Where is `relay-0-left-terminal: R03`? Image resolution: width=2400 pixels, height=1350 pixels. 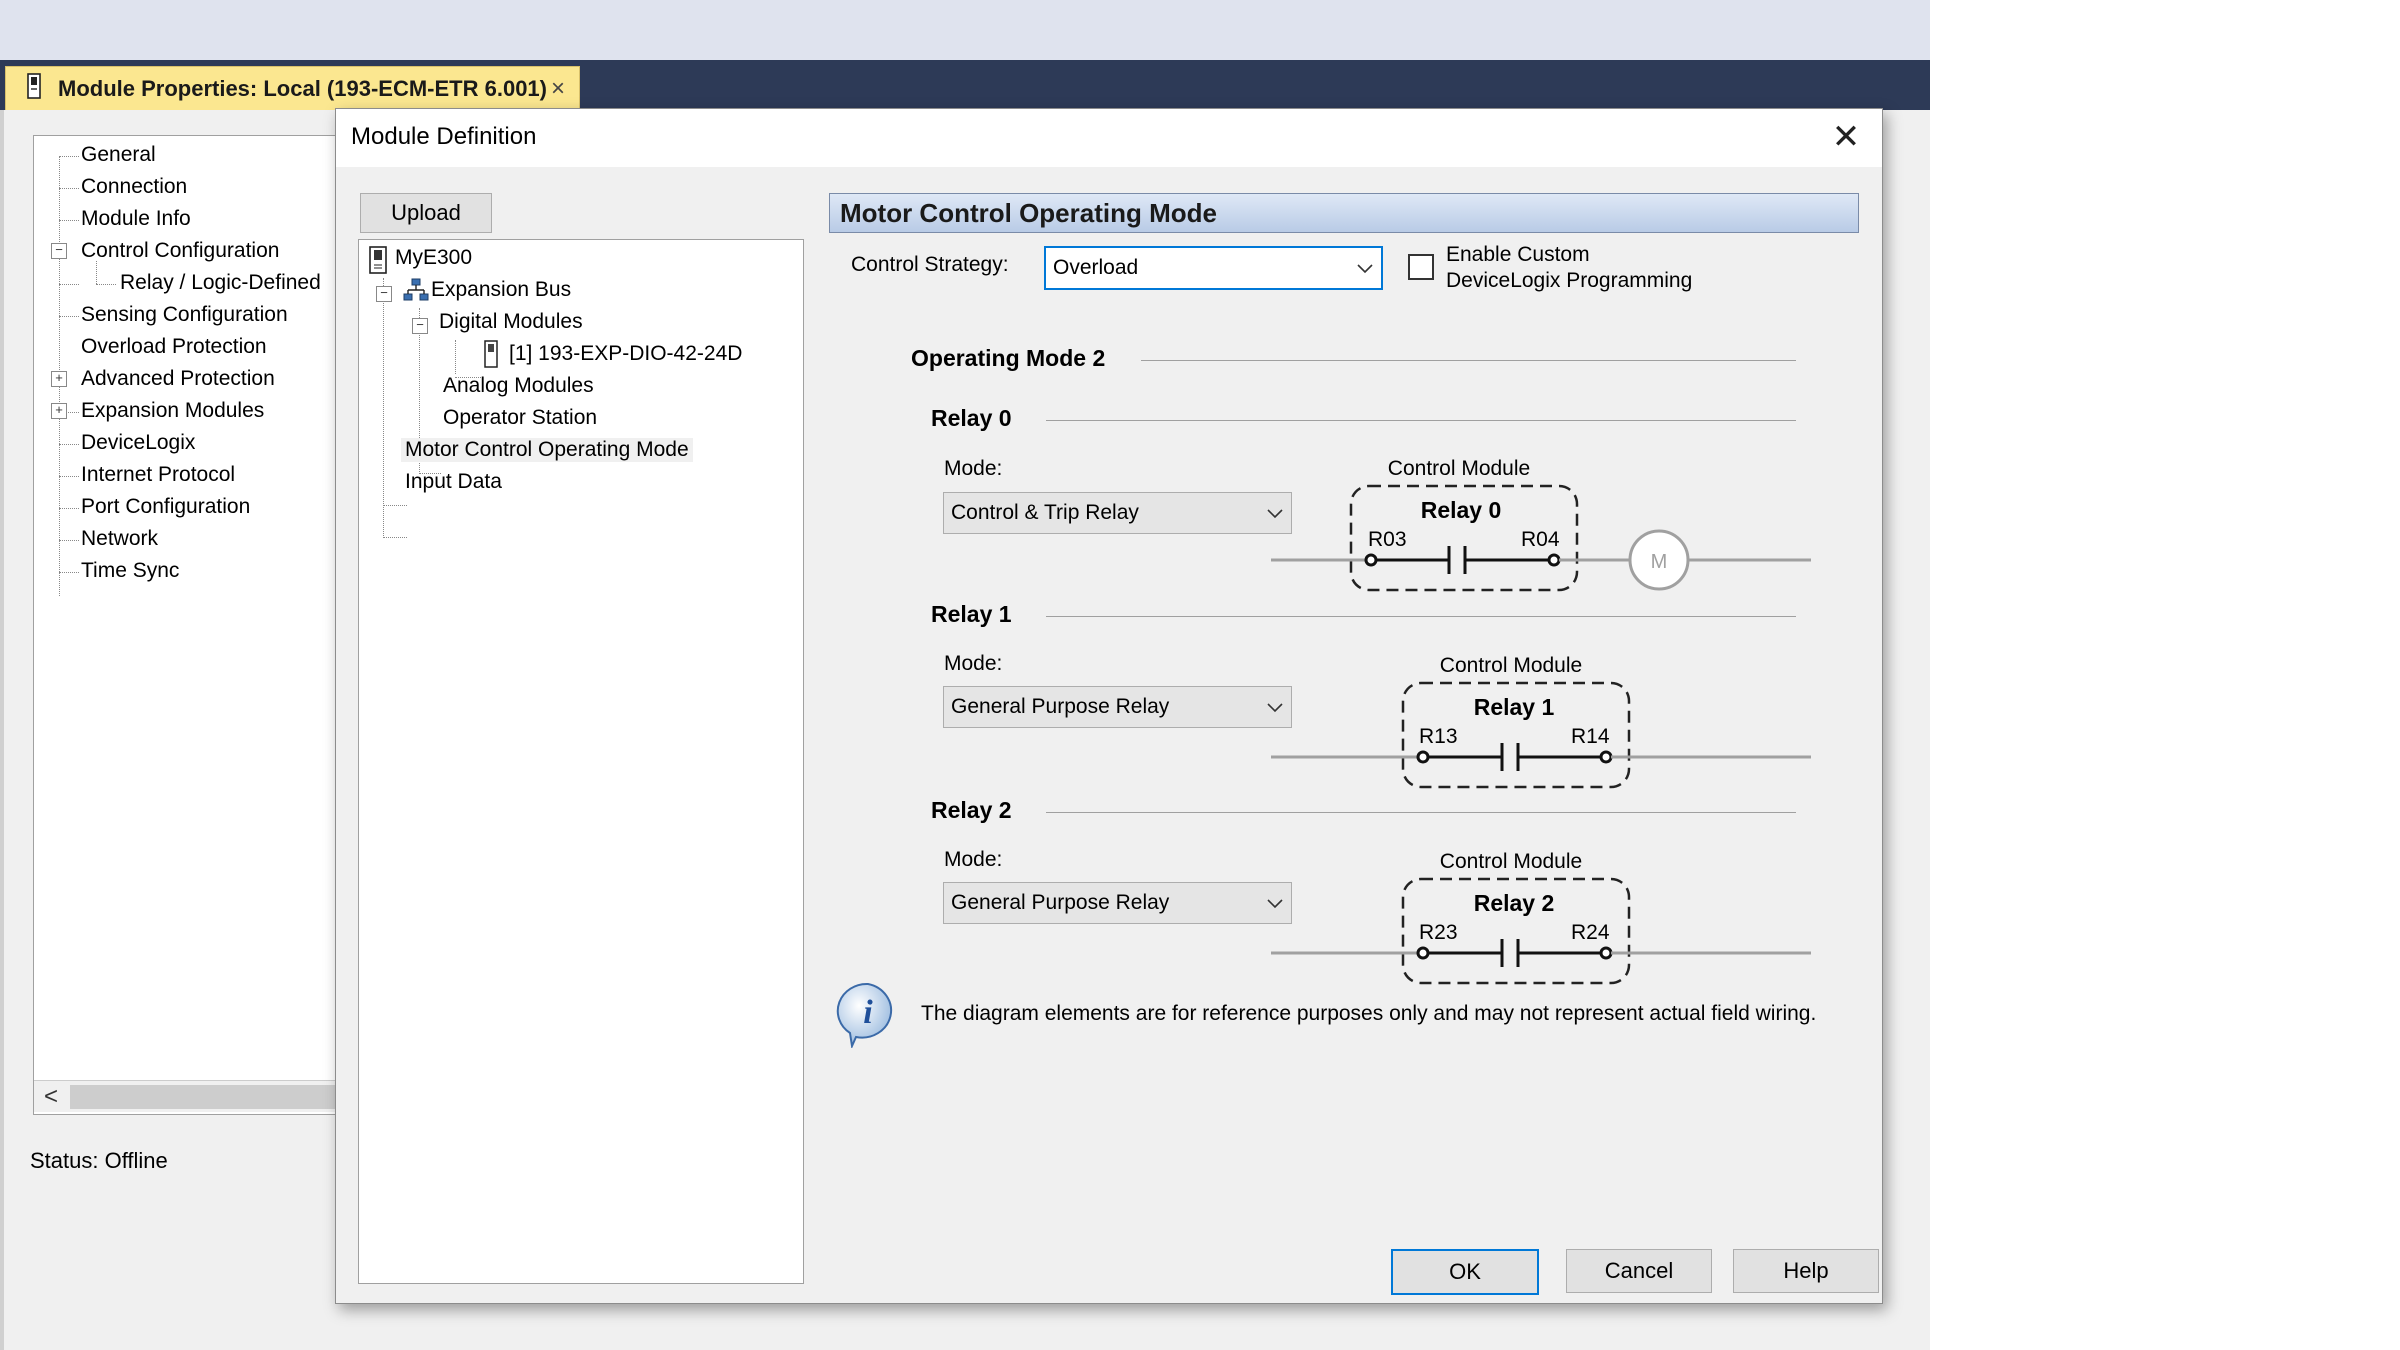
relay-0-left-terminal: R03 is located at coordinates (1387, 539).